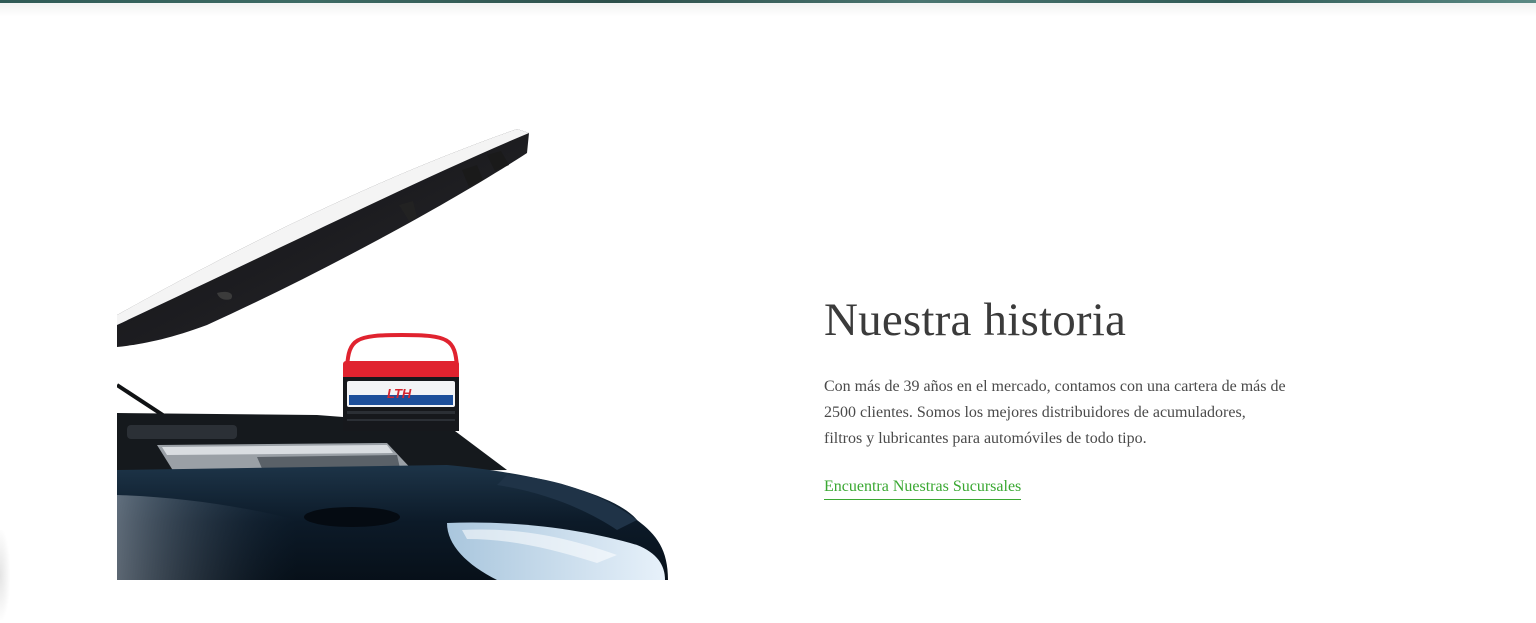 This screenshot has height=623, width=1536. Describe the element at coordinates (401, 381) in the screenshot. I see `battery: LTH` at that location.